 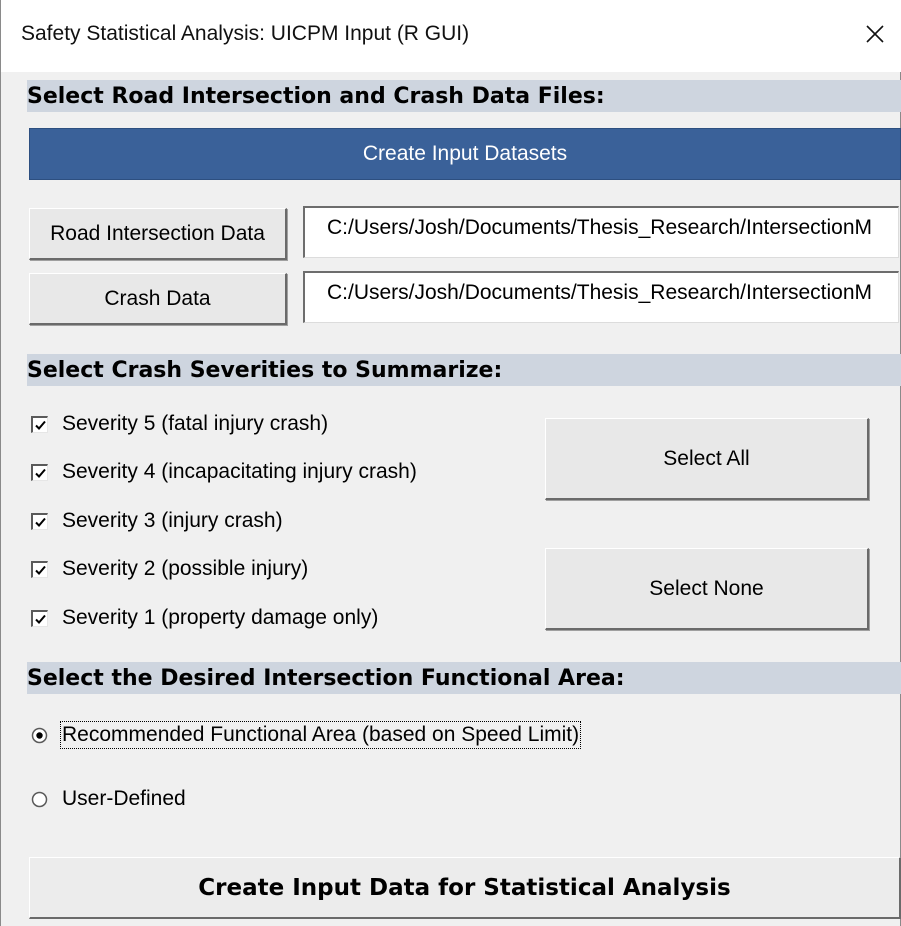 I want to click on close-button, so click(x=875, y=36).